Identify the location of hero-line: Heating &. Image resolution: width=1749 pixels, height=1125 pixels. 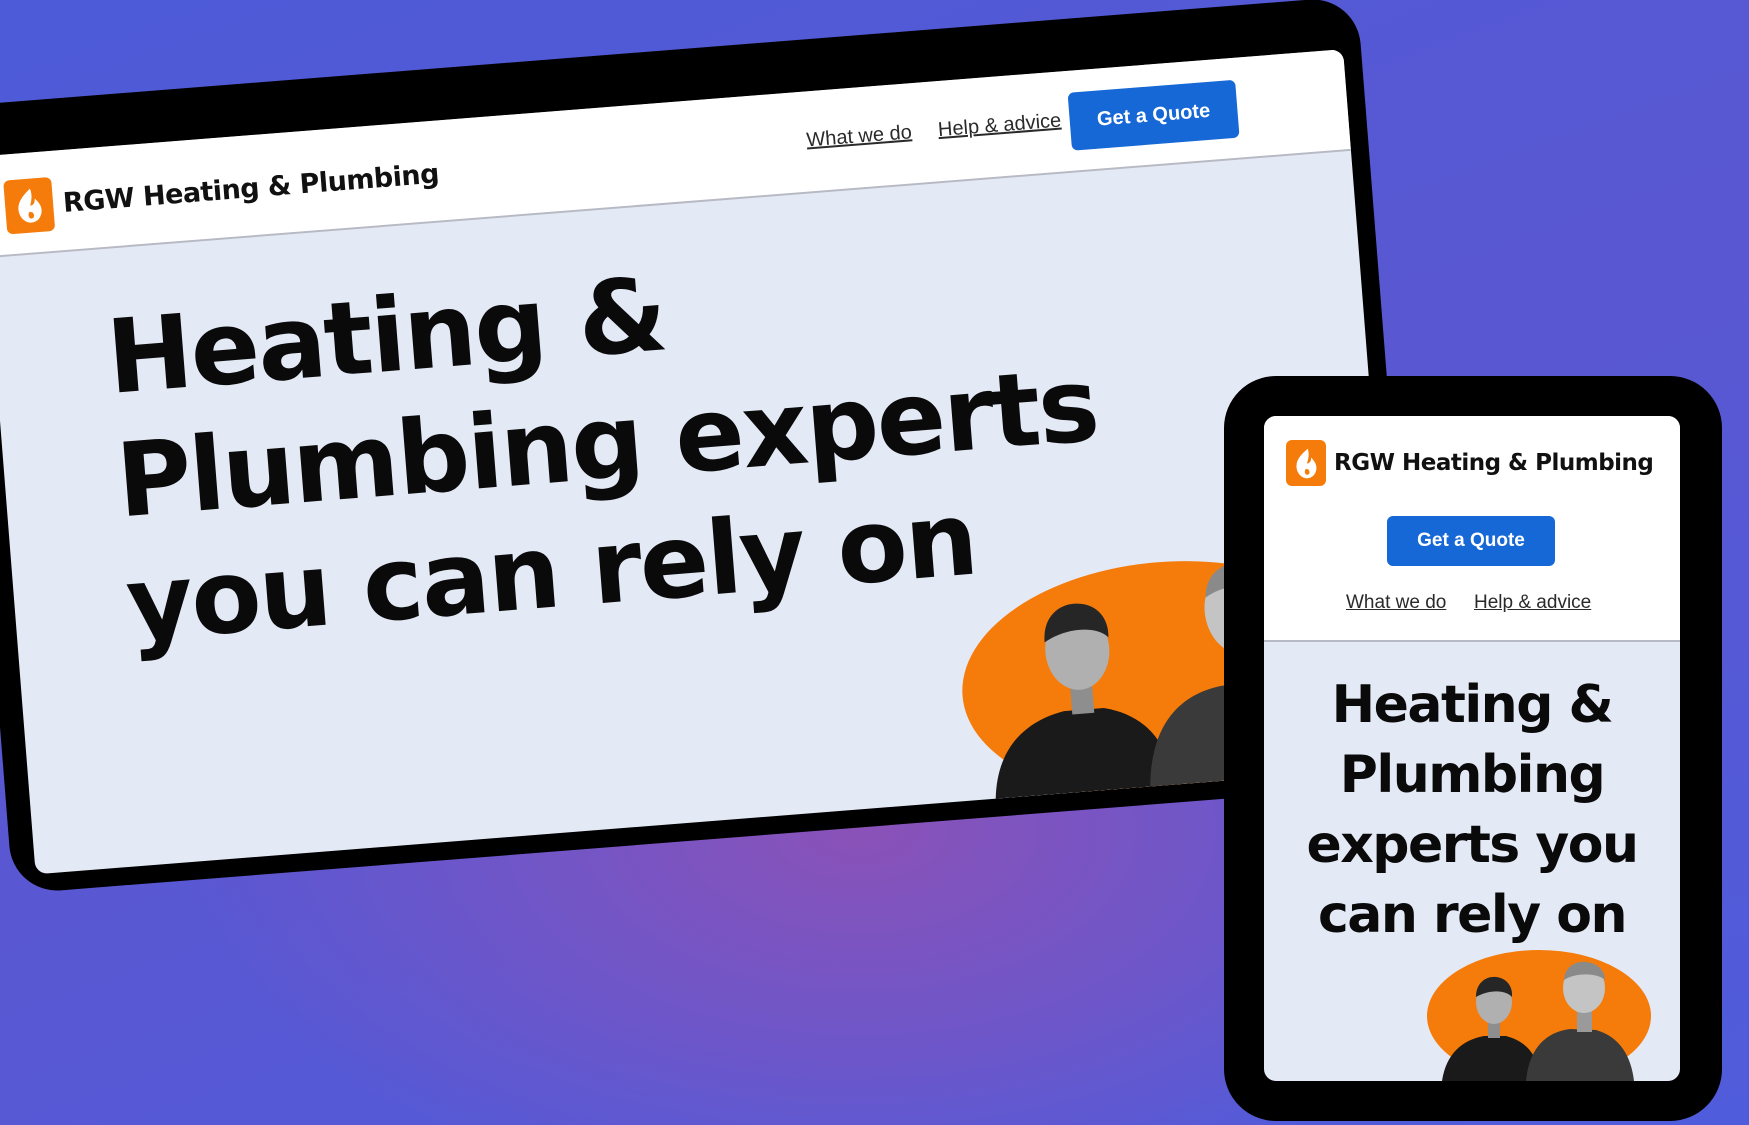
(1472, 705).